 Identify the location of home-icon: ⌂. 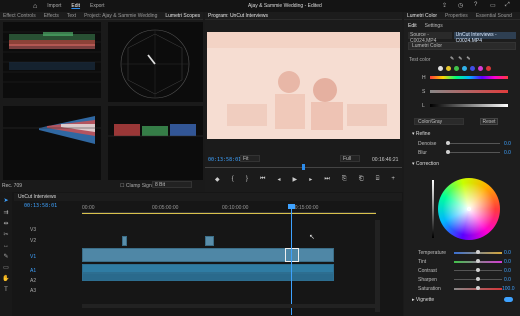
(35, 6).